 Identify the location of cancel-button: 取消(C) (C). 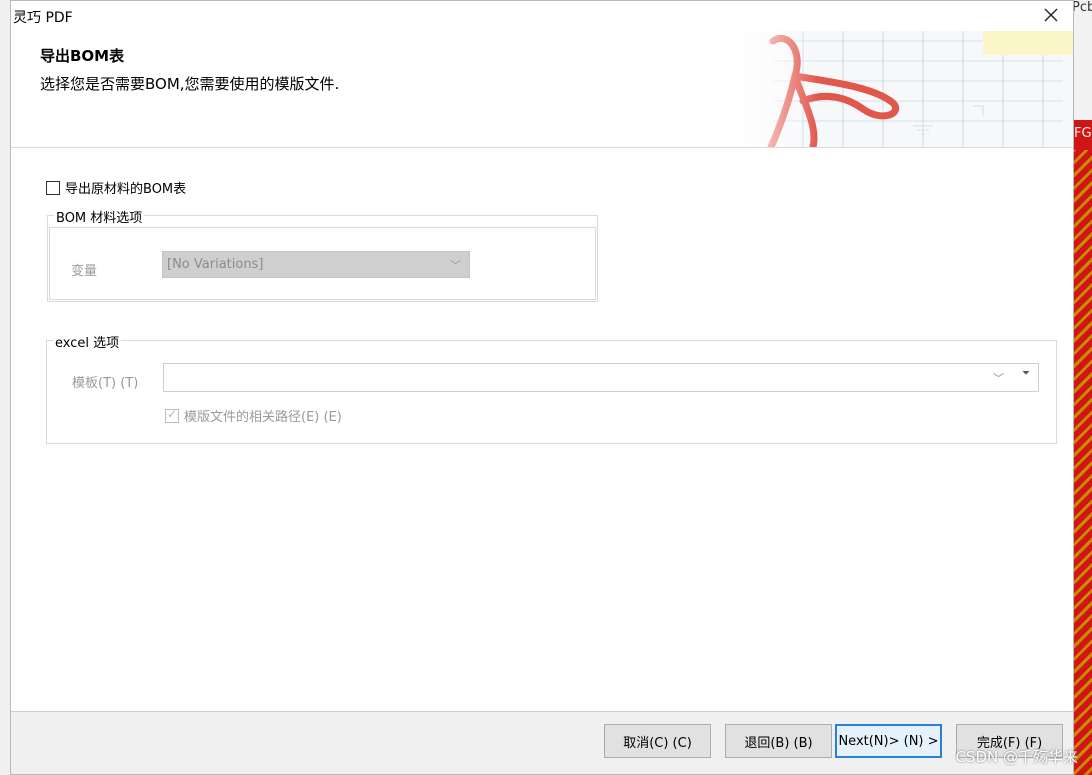
(657, 741).